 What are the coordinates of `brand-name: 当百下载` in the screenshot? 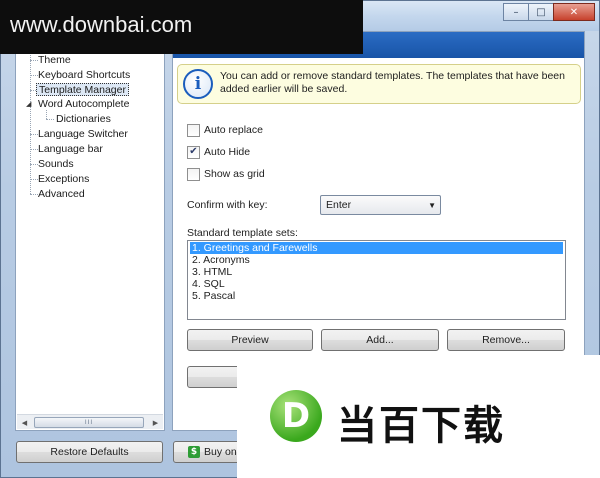 It's located at (421, 426).